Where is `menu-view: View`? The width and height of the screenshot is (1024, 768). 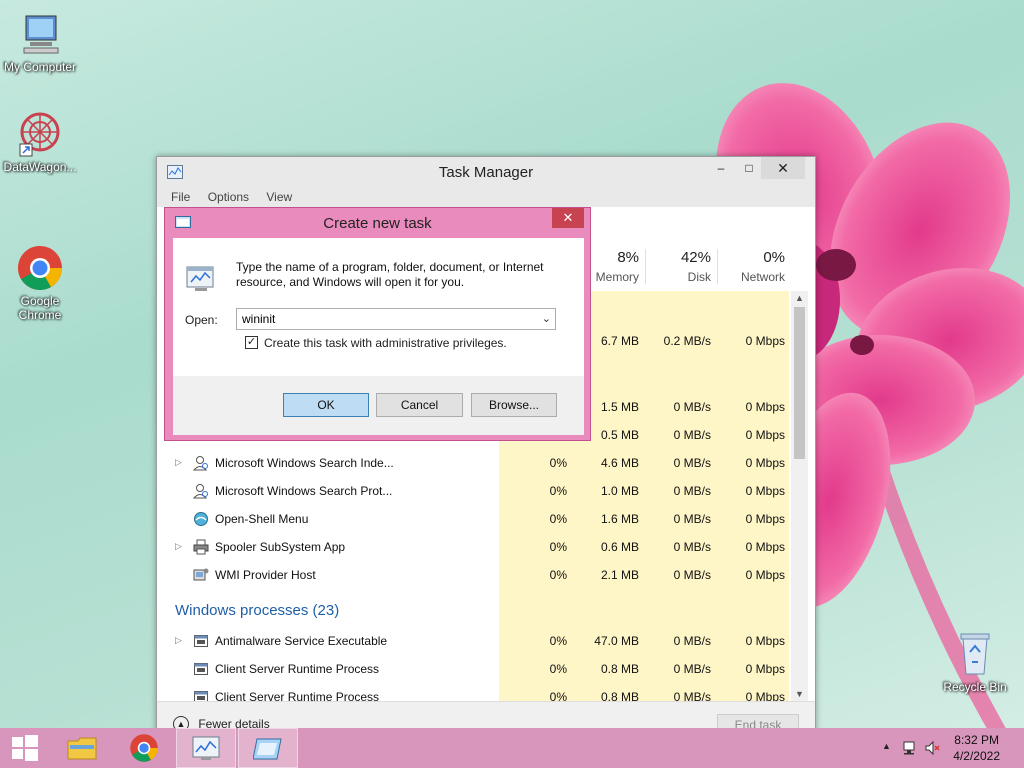
menu-view: View is located at coordinates (279, 197).